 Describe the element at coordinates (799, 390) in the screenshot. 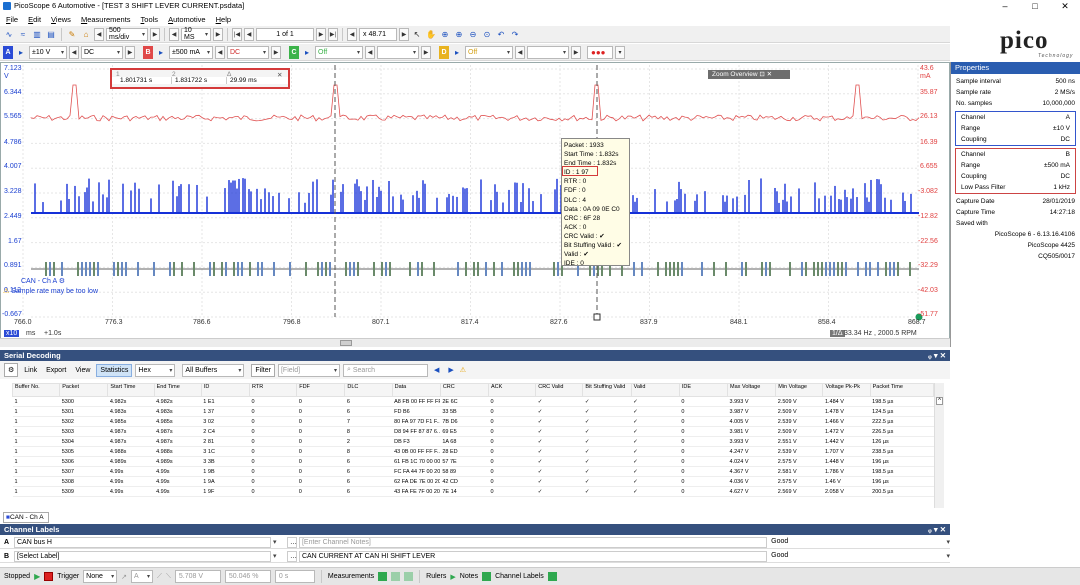

I see `column-header: Min Voltage` at that location.